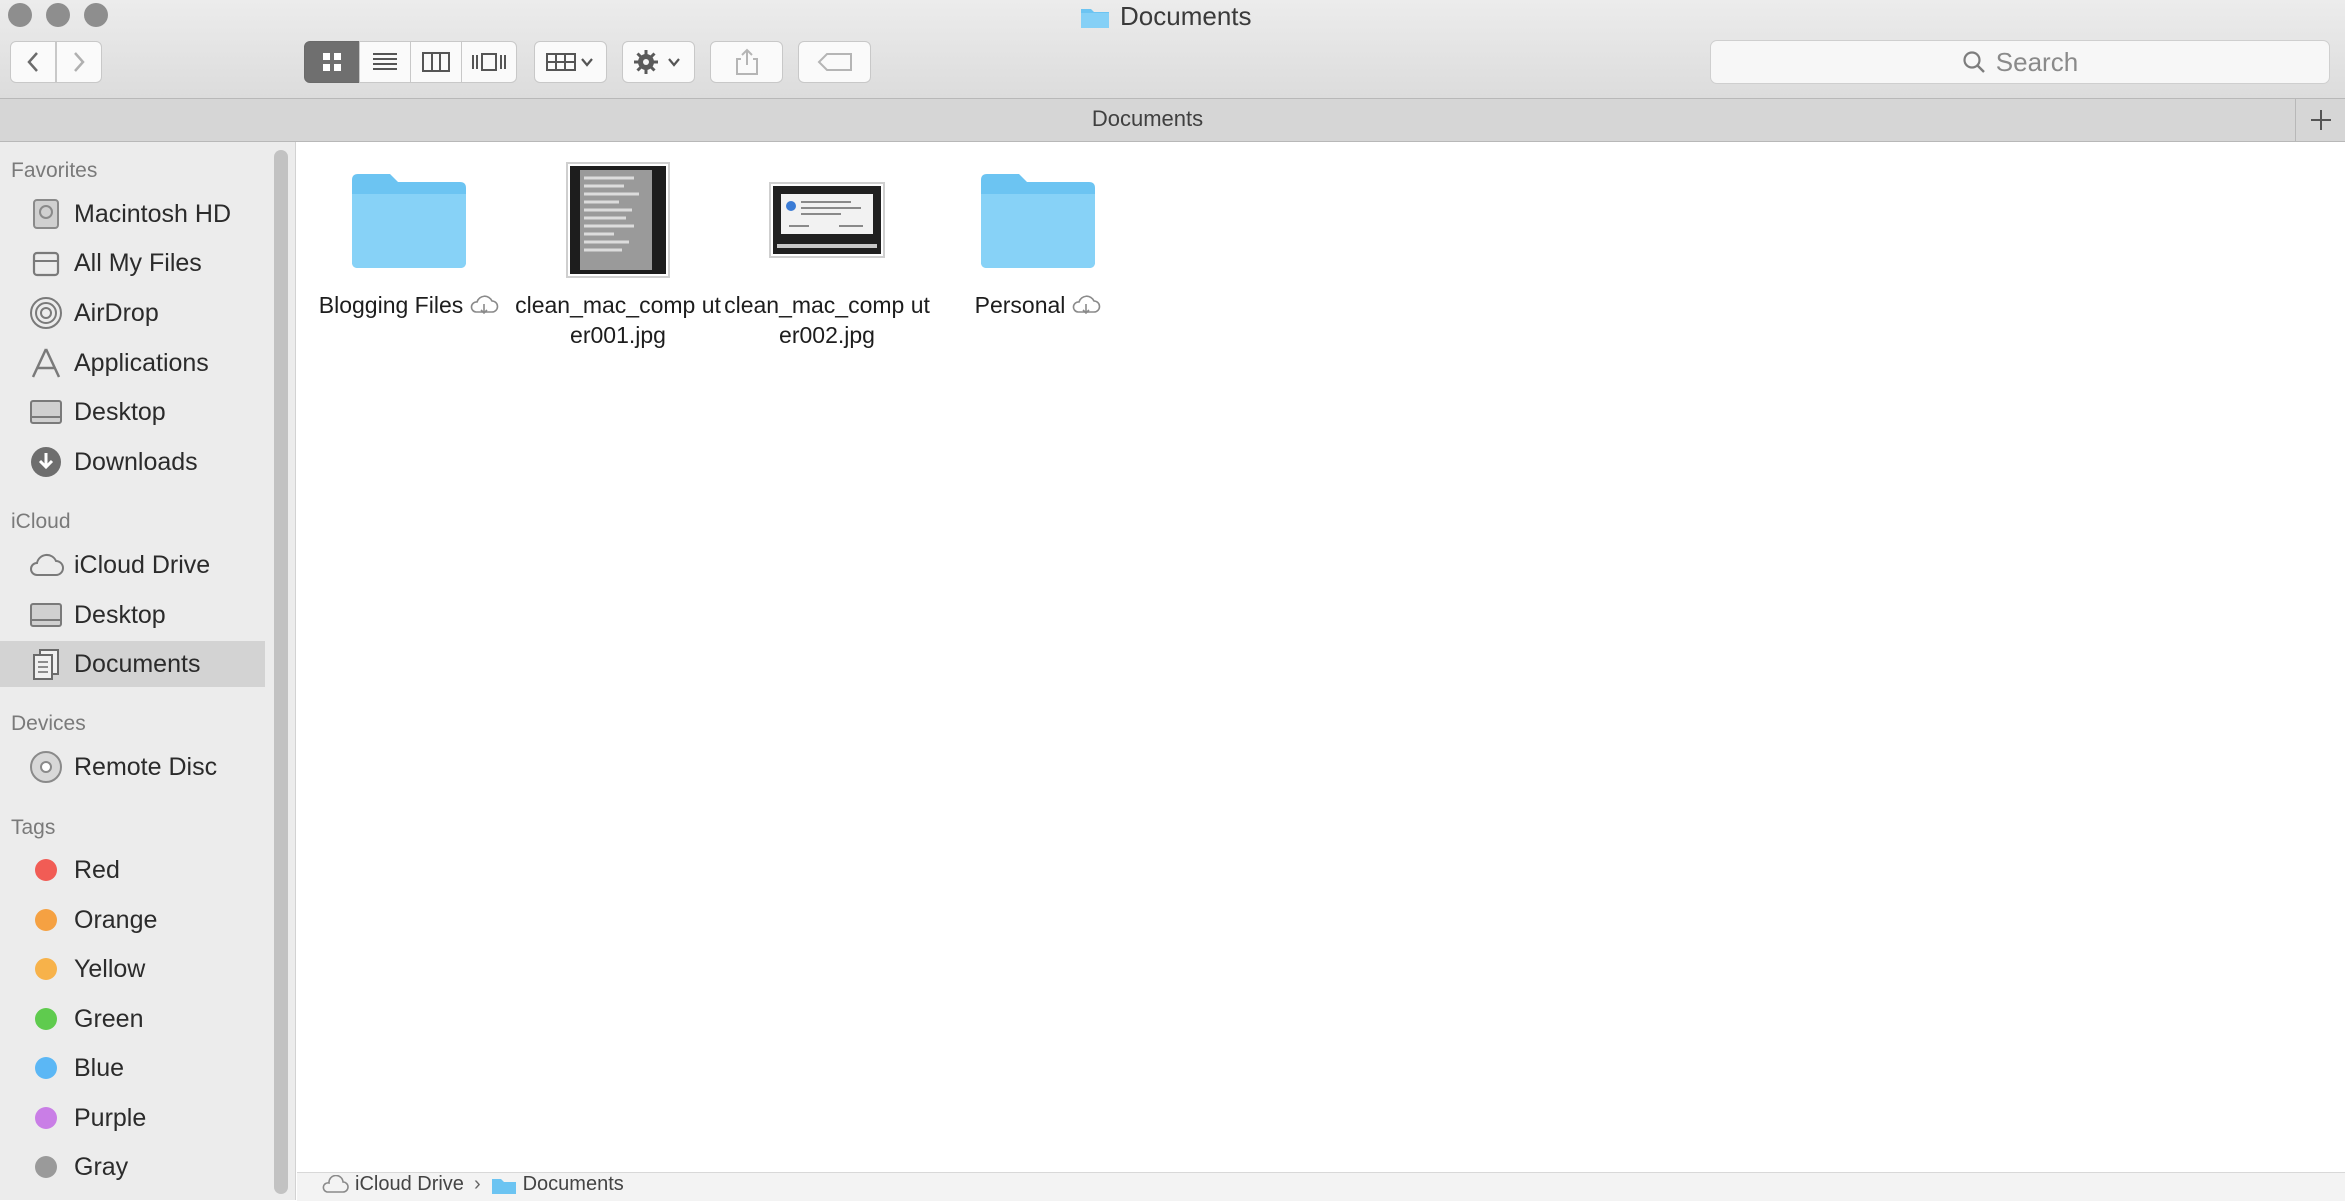 The height and width of the screenshot is (1201, 2345). I want to click on back-button, so click(33, 62).